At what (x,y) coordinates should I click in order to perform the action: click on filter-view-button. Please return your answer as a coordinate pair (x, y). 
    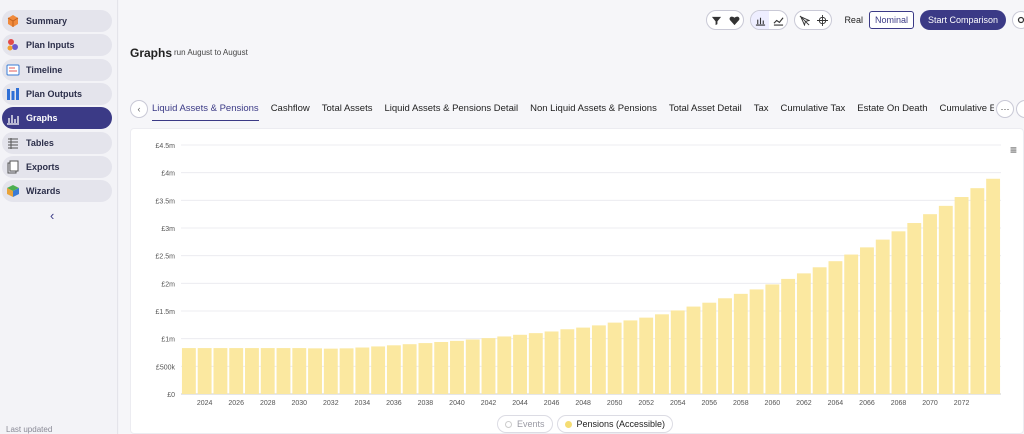
    Looking at the image, I should click on (716, 20).